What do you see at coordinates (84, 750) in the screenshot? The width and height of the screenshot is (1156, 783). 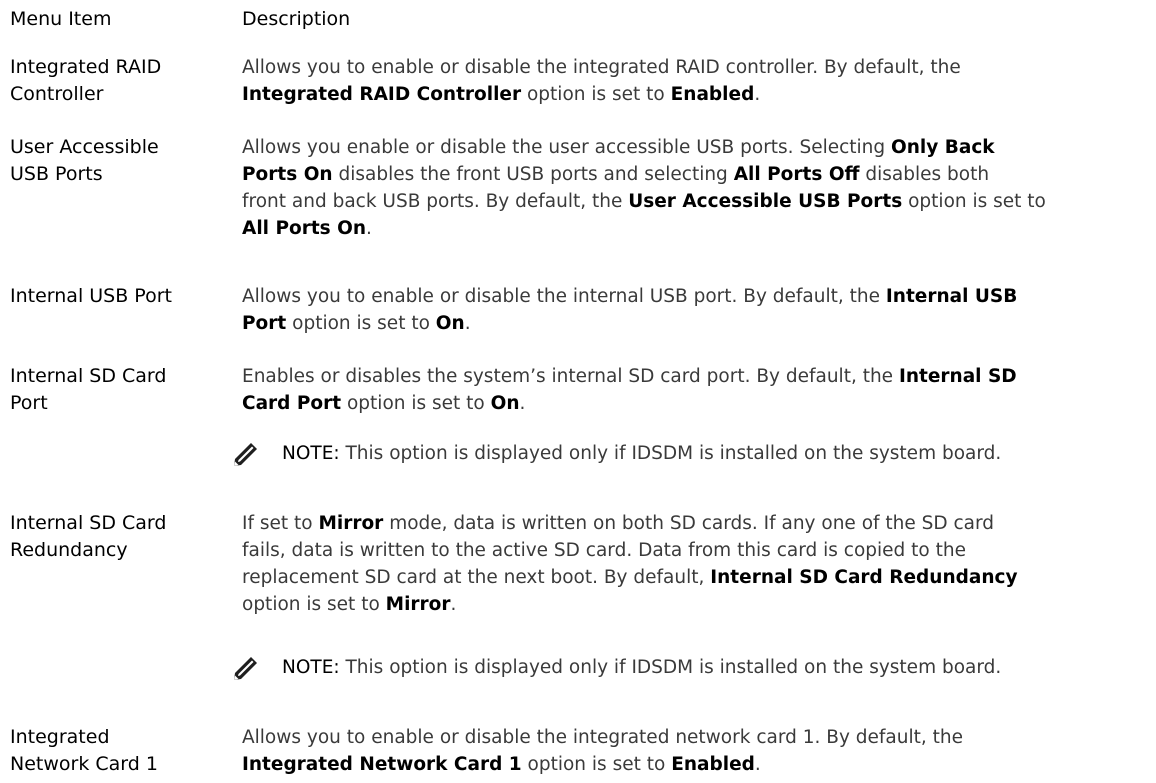 I see `menu-item-term: Integrated Network Card 1` at bounding box center [84, 750].